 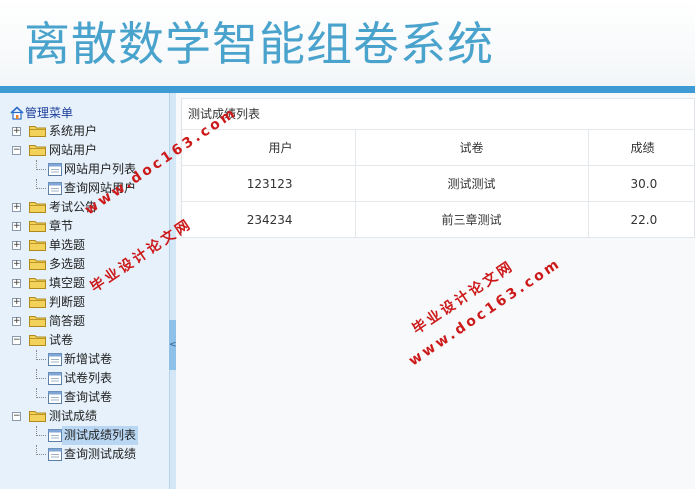 I want to click on menu-item-label: 网站用户, so click(x=73, y=150).